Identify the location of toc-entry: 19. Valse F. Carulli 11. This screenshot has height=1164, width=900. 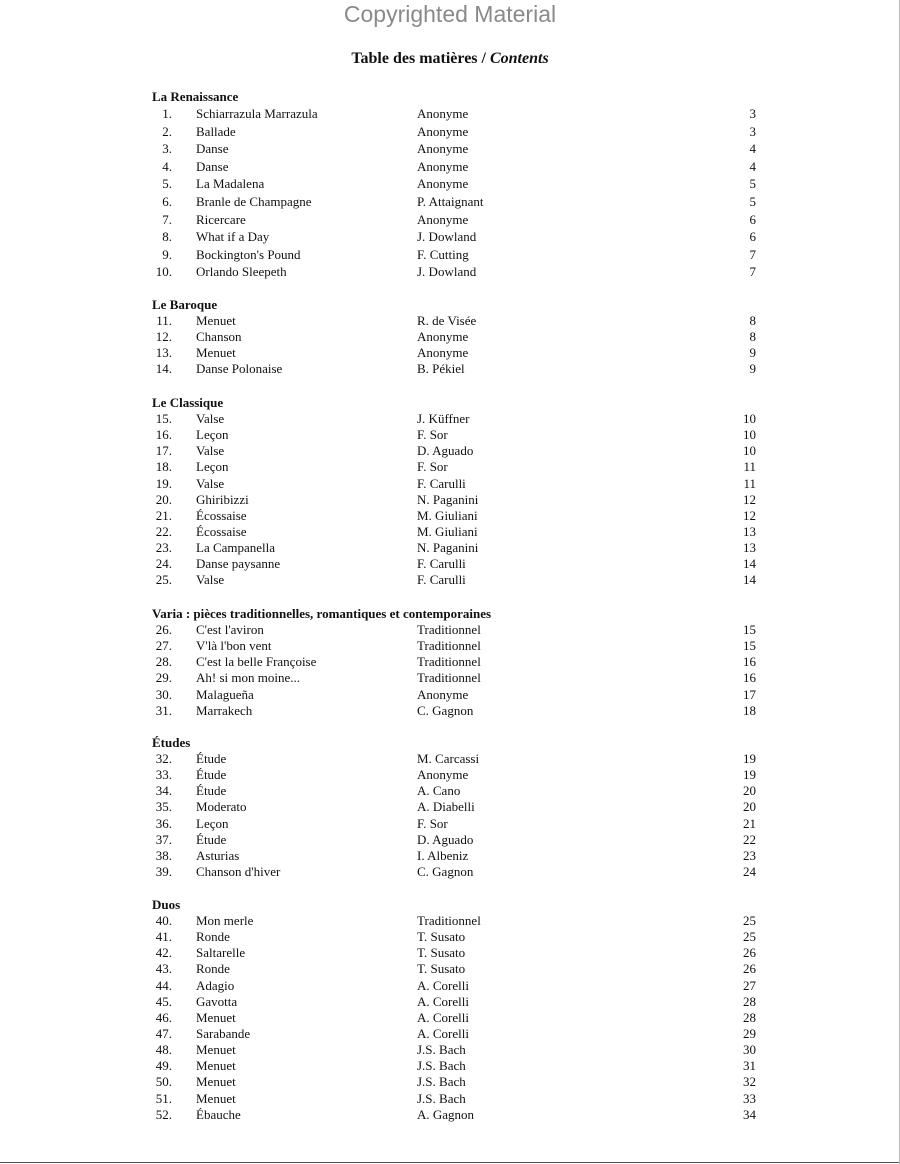
(454, 484).